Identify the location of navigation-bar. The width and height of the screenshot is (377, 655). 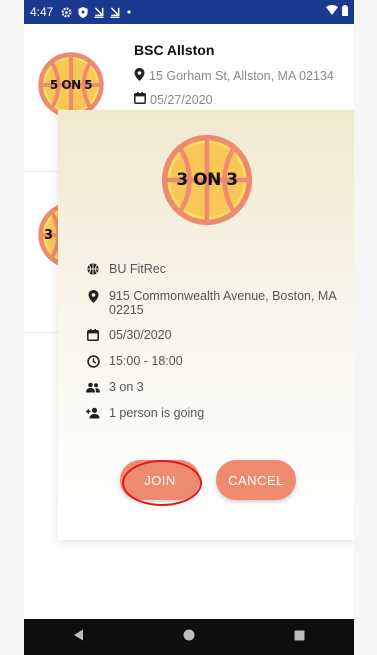
(189, 637).